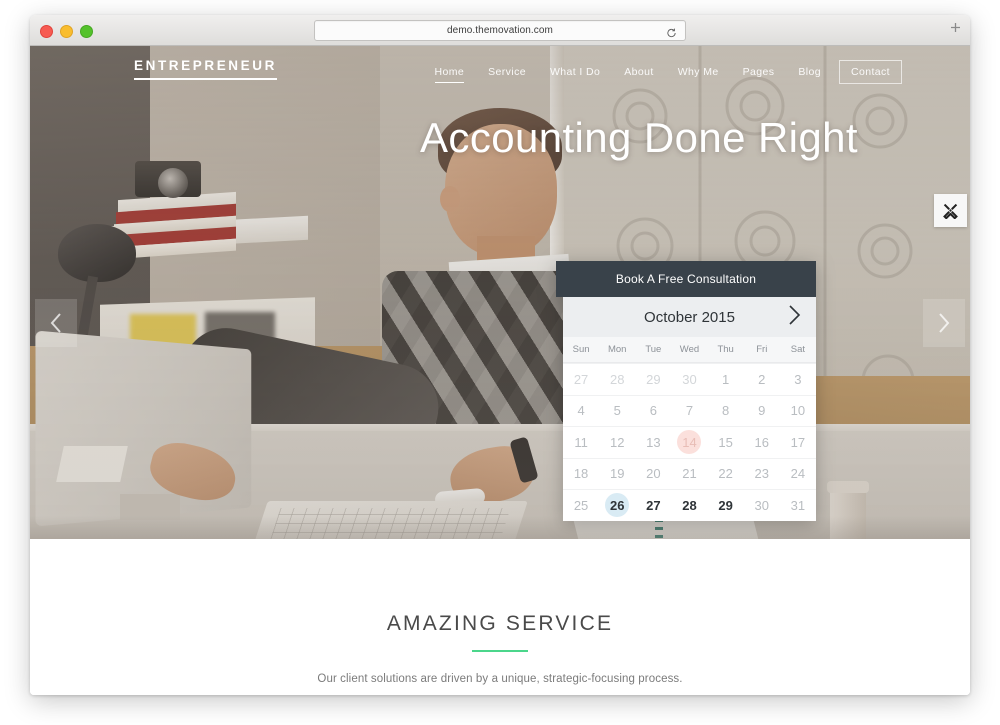  Describe the element at coordinates (950, 210) in the screenshot. I see `theme-options-button` at that location.